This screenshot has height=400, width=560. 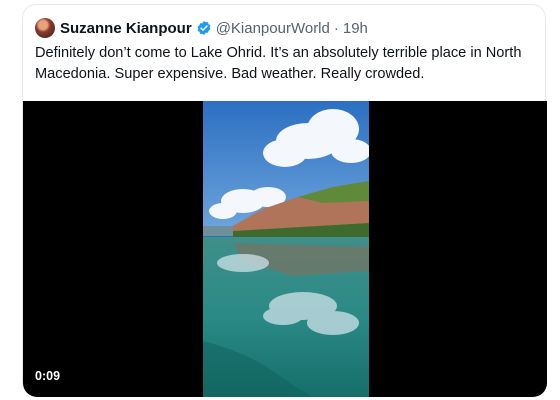 What do you see at coordinates (273, 28) in the screenshot?
I see `author-handle: @KianpourWorld` at bounding box center [273, 28].